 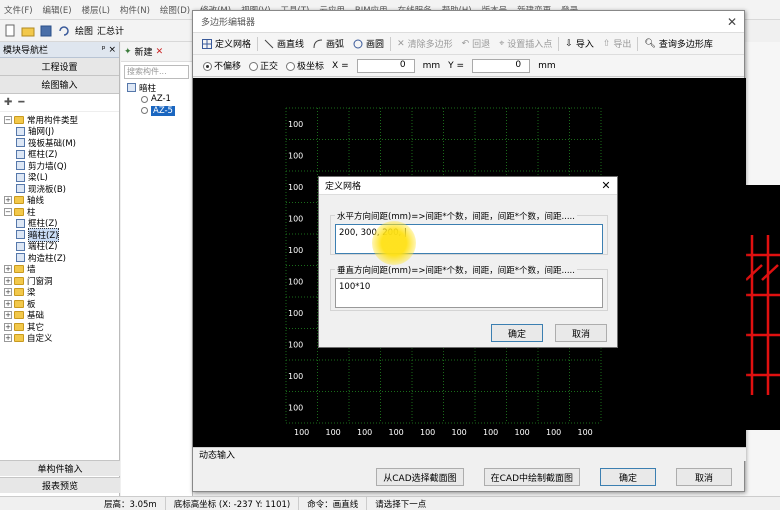 I want to click on pin-close-icon: ᵖ ×, so click(x=109, y=50).